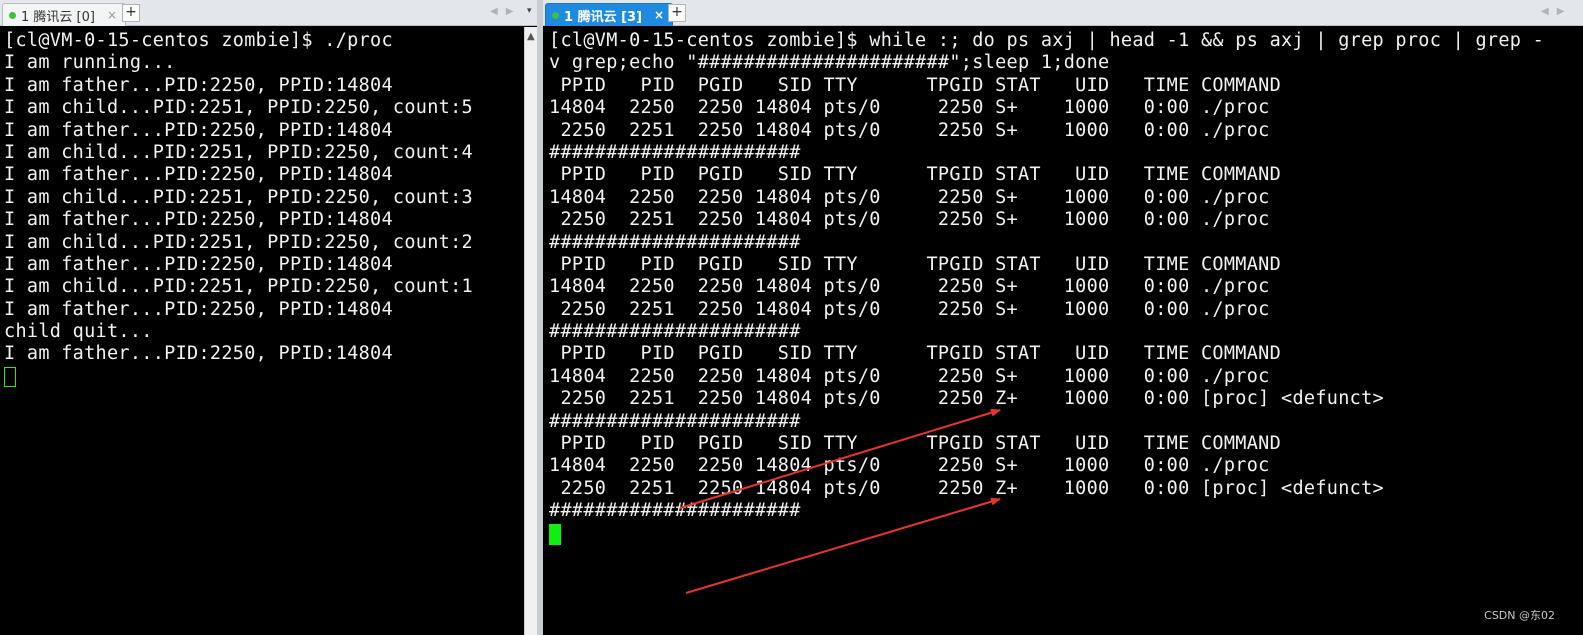 The height and width of the screenshot is (635, 1583). What do you see at coordinates (1063, 13) in the screenshot?
I see `right-tab-bar: 1 腾讯云 [3] × + ◀▶` at bounding box center [1063, 13].